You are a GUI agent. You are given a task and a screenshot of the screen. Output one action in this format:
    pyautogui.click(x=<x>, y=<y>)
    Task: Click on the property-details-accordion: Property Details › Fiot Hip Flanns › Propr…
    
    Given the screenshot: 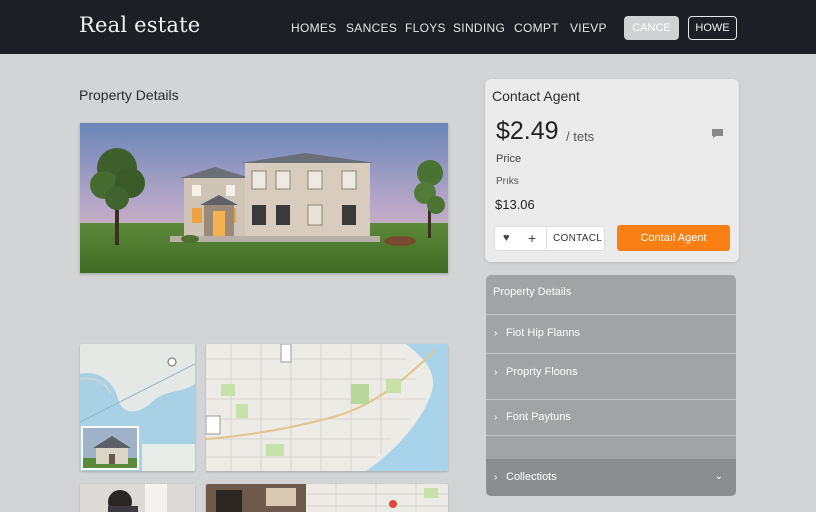 What is the action you would take?
    pyautogui.click(x=611, y=385)
    